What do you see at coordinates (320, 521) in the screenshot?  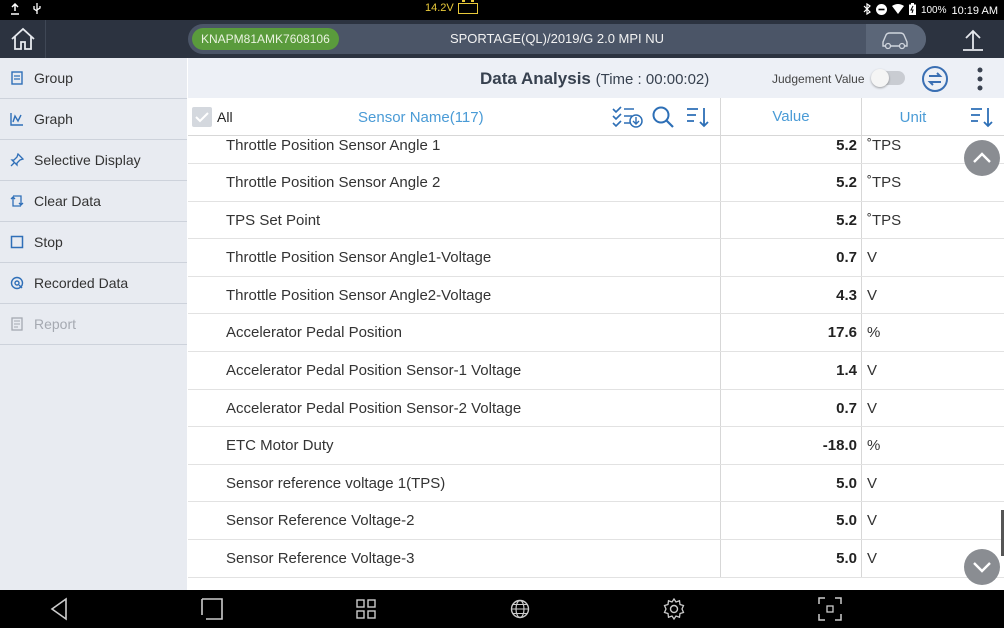 I see `sensor-name: Sensor Reference Voltage-2` at bounding box center [320, 521].